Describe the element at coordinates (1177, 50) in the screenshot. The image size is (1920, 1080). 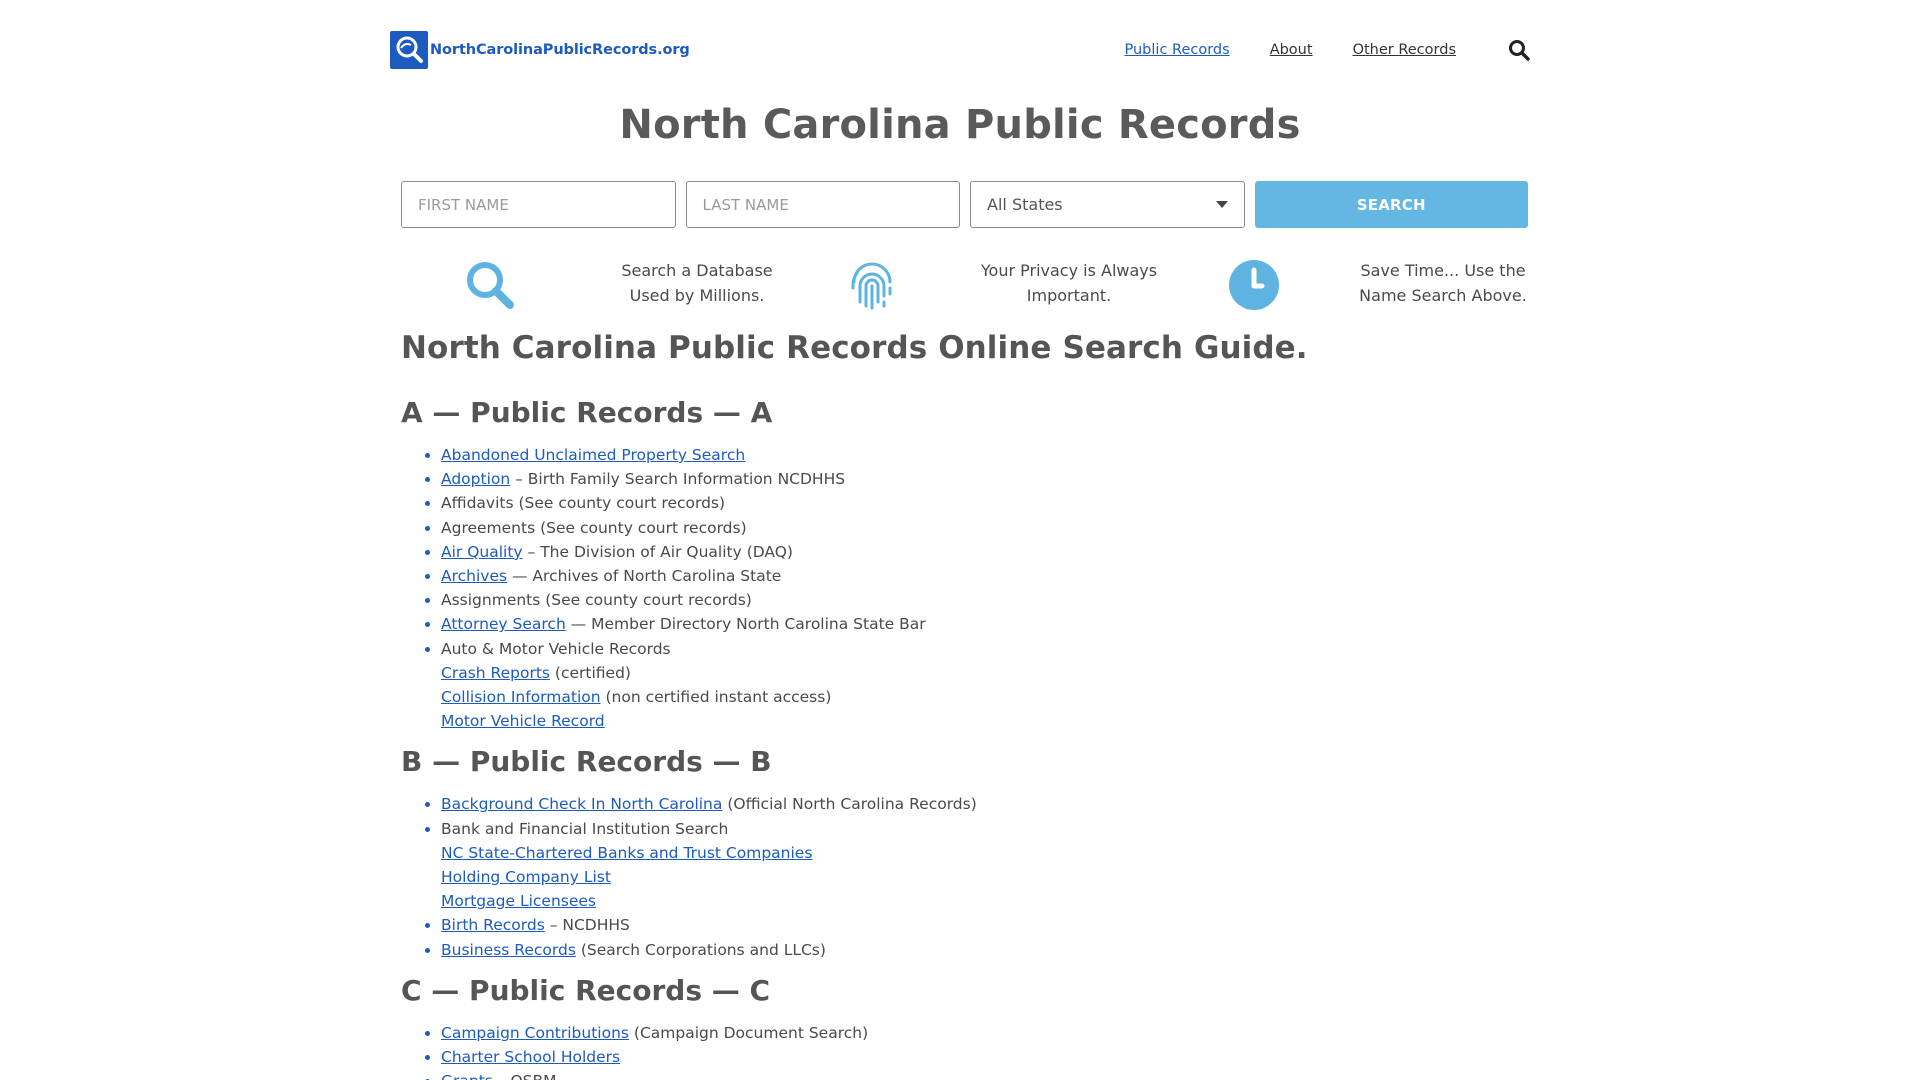
I see `nav-public-records: Public Records` at that location.